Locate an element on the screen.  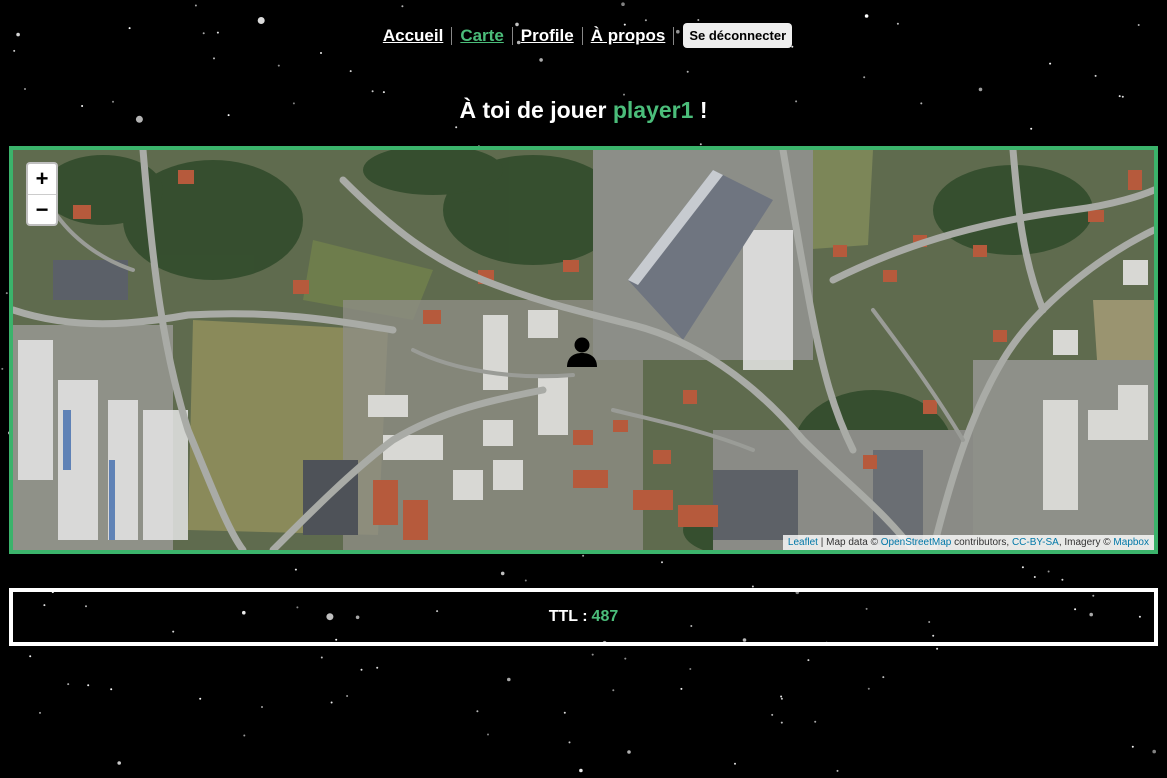
page-title: À toi de jouer player1 ! is located at coordinates (583, 110).